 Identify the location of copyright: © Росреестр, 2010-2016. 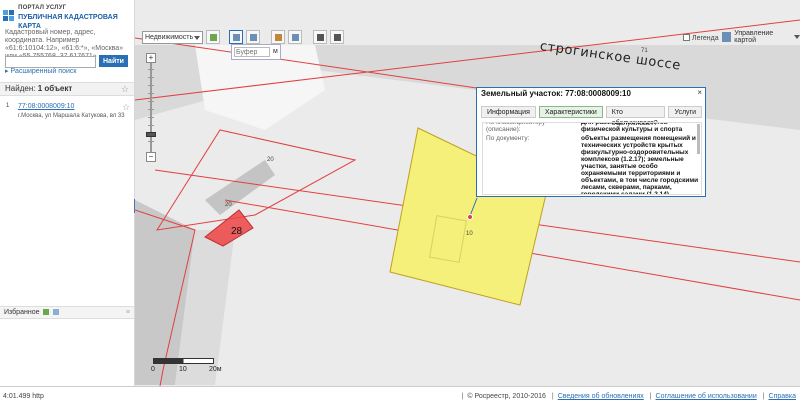
(506, 396).